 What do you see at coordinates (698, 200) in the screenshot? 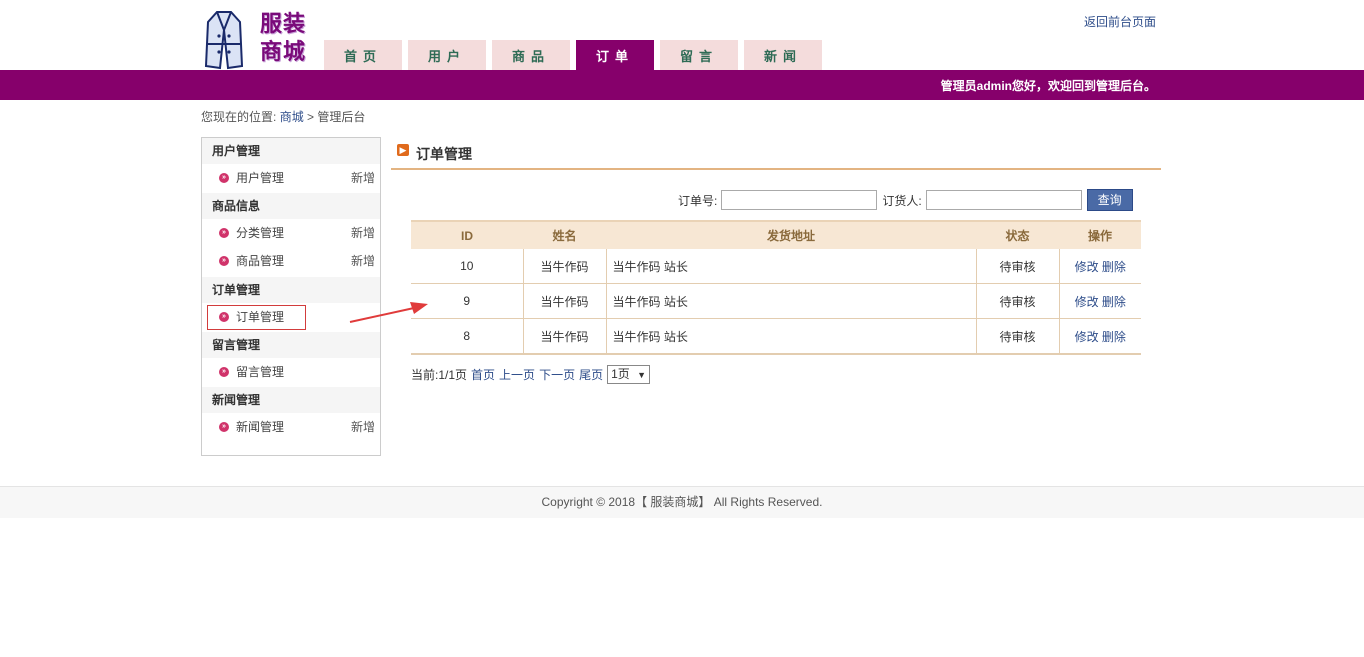
I see `order-number-label: 订单号:` at bounding box center [698, 200].